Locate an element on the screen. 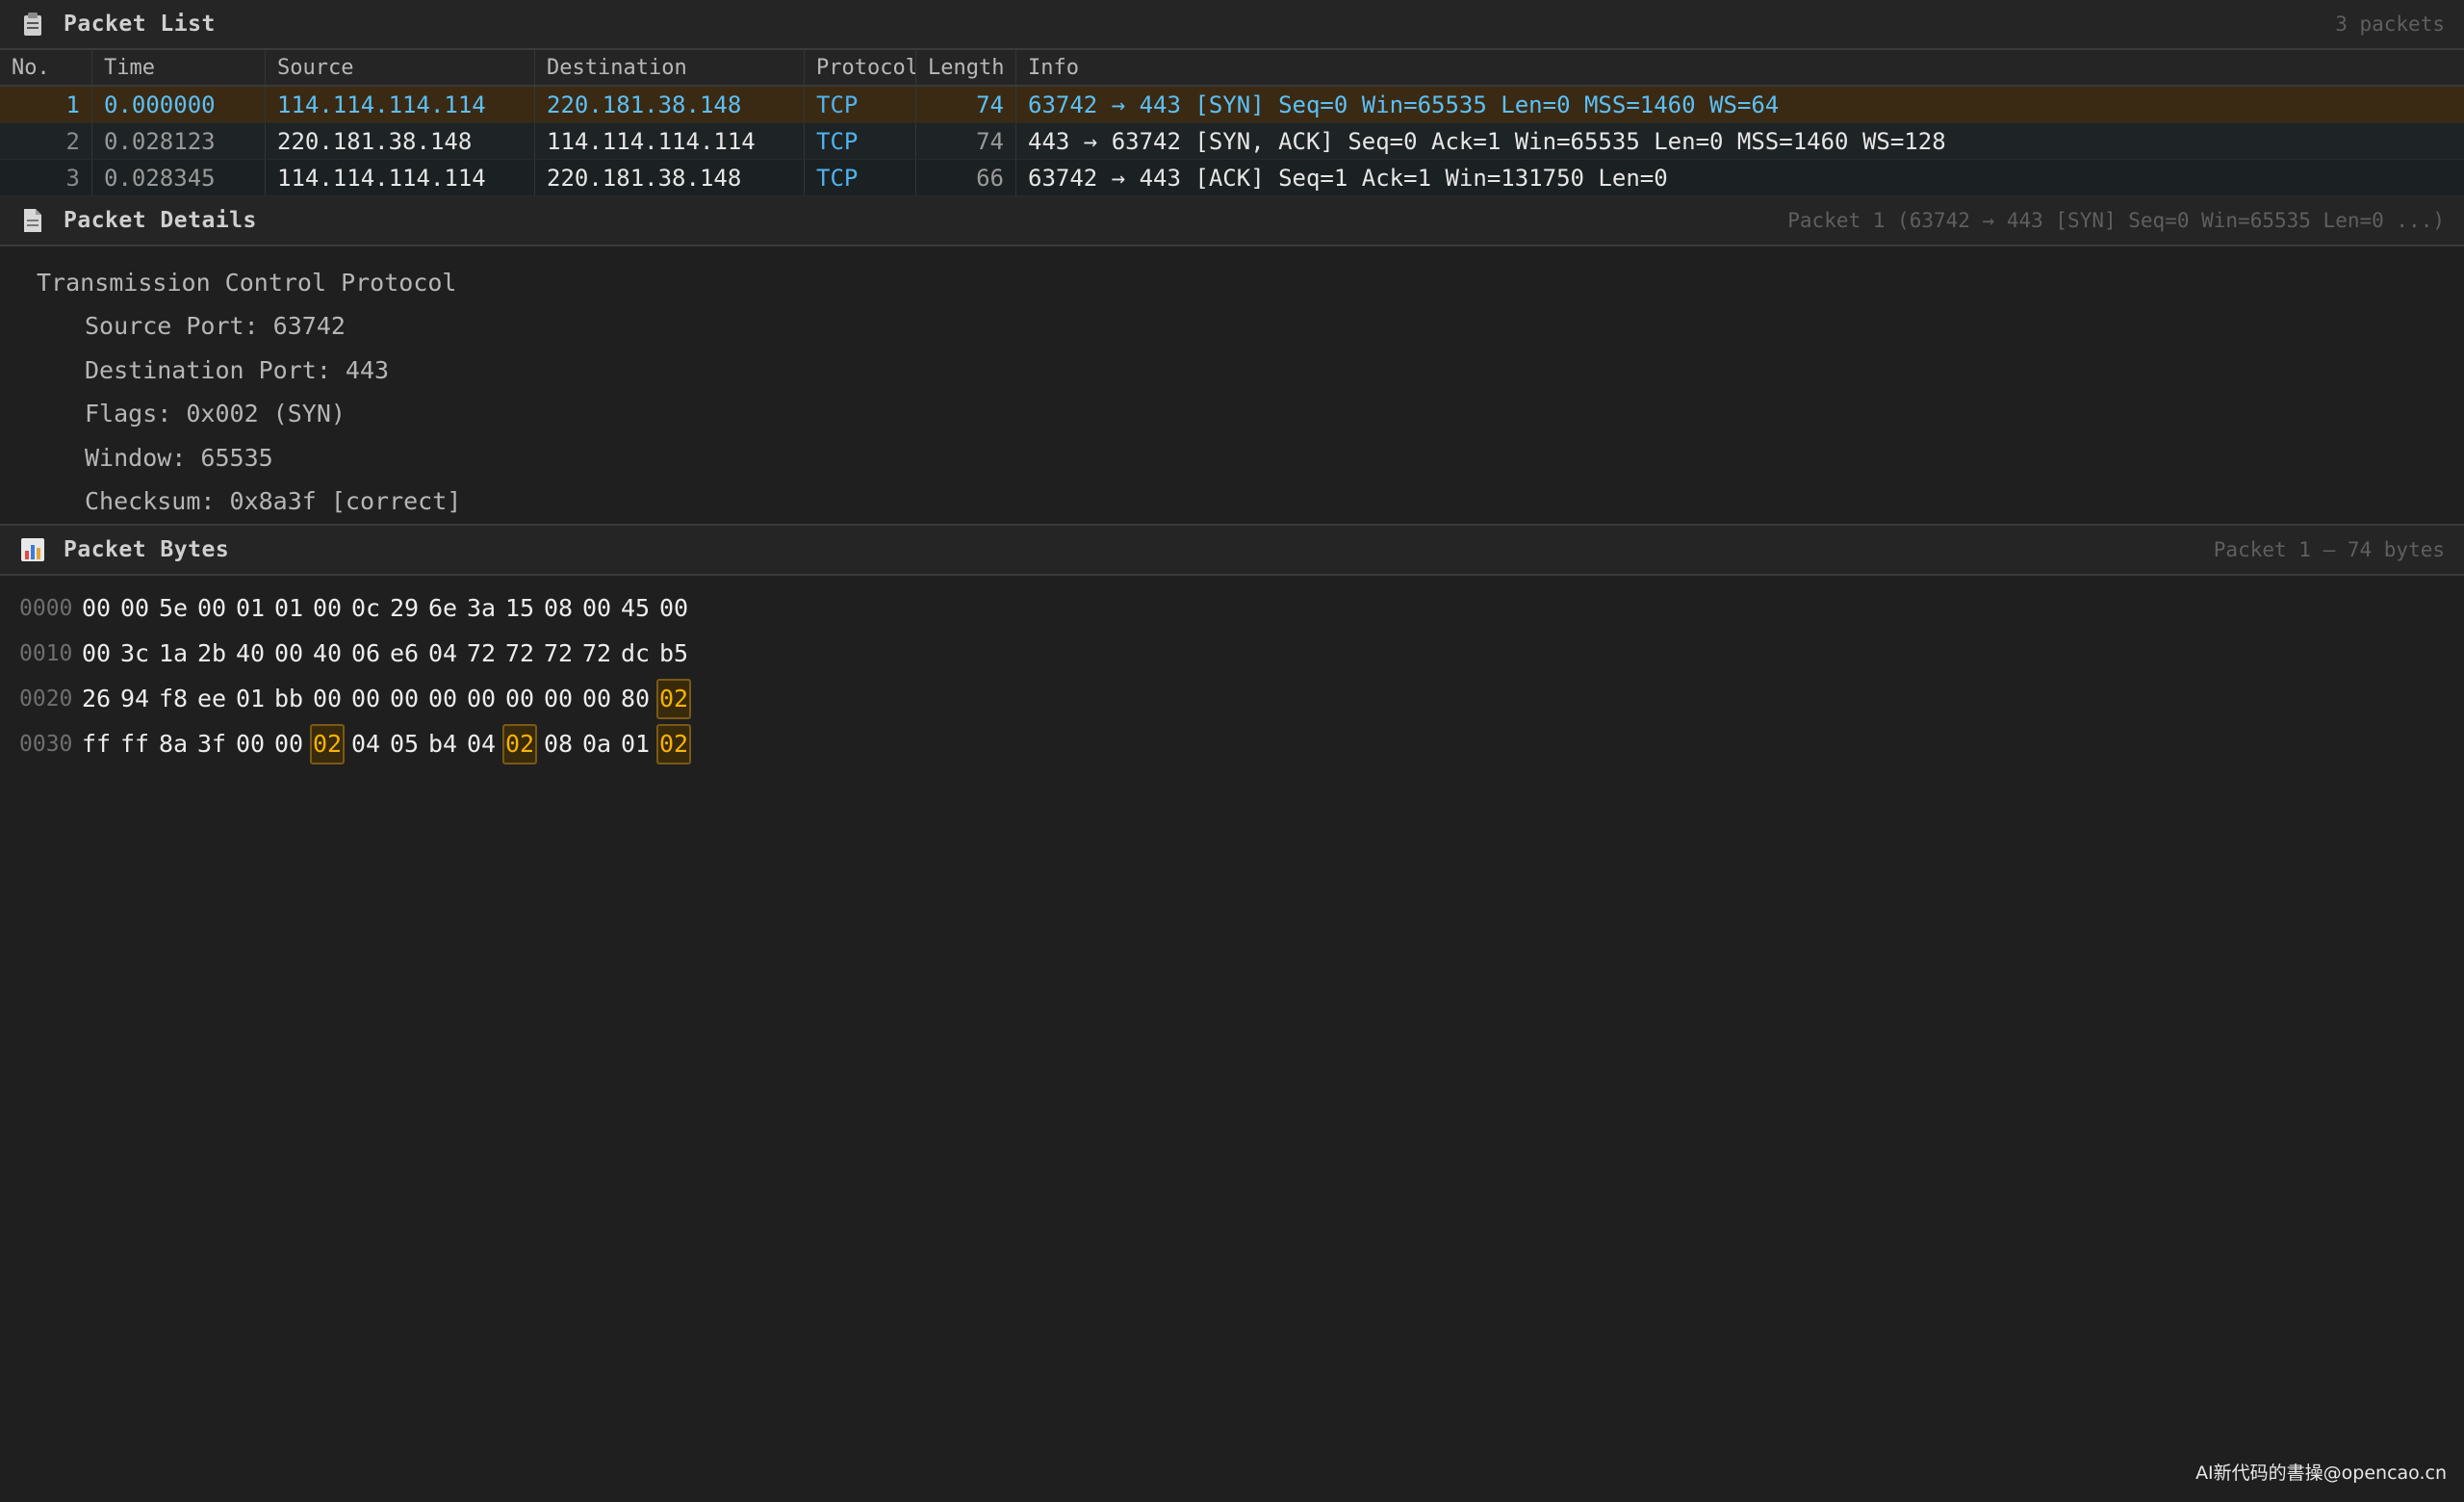 This screenshot has width=2464, height=1502. hex-byte: 1a is located at coordinates (173, 654).